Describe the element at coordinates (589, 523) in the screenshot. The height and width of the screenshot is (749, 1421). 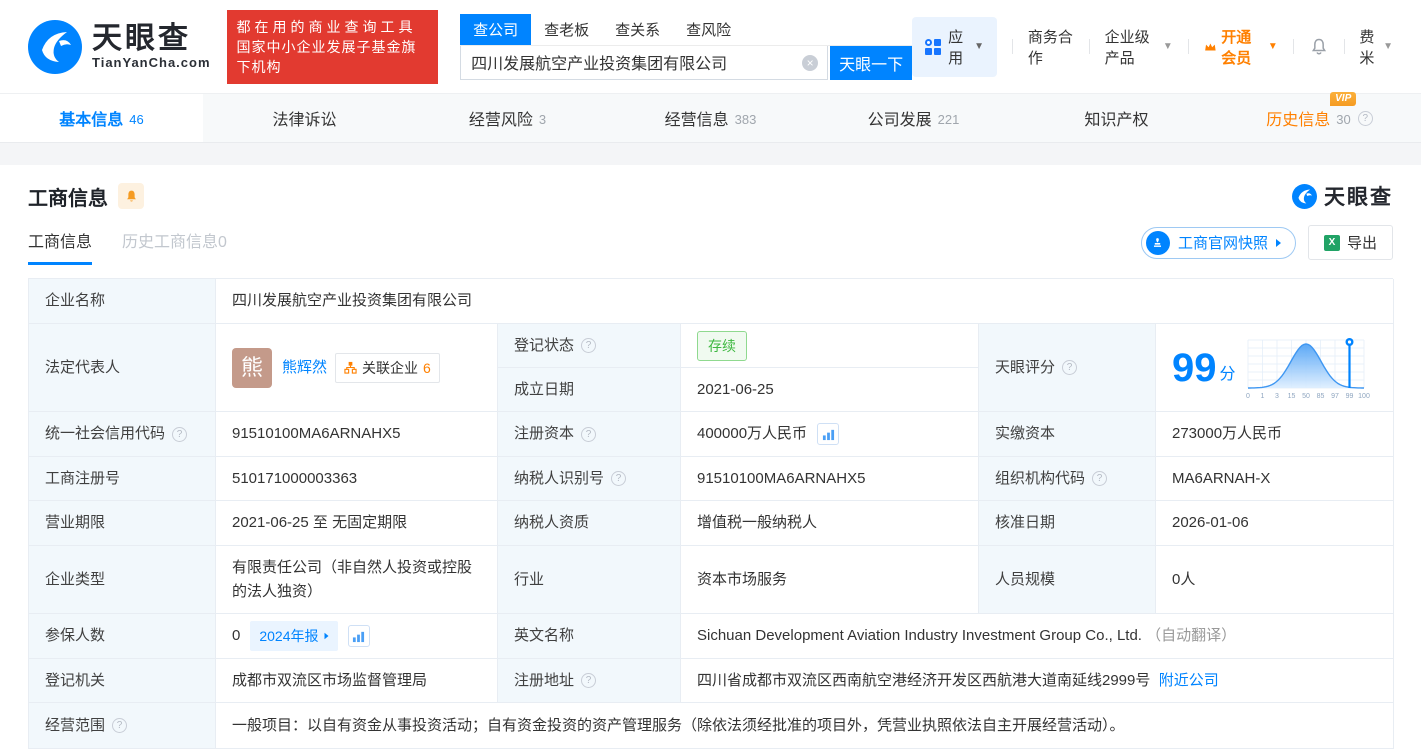
I see `field-label-taxpayer-quality: 纳税人资质` at that location.